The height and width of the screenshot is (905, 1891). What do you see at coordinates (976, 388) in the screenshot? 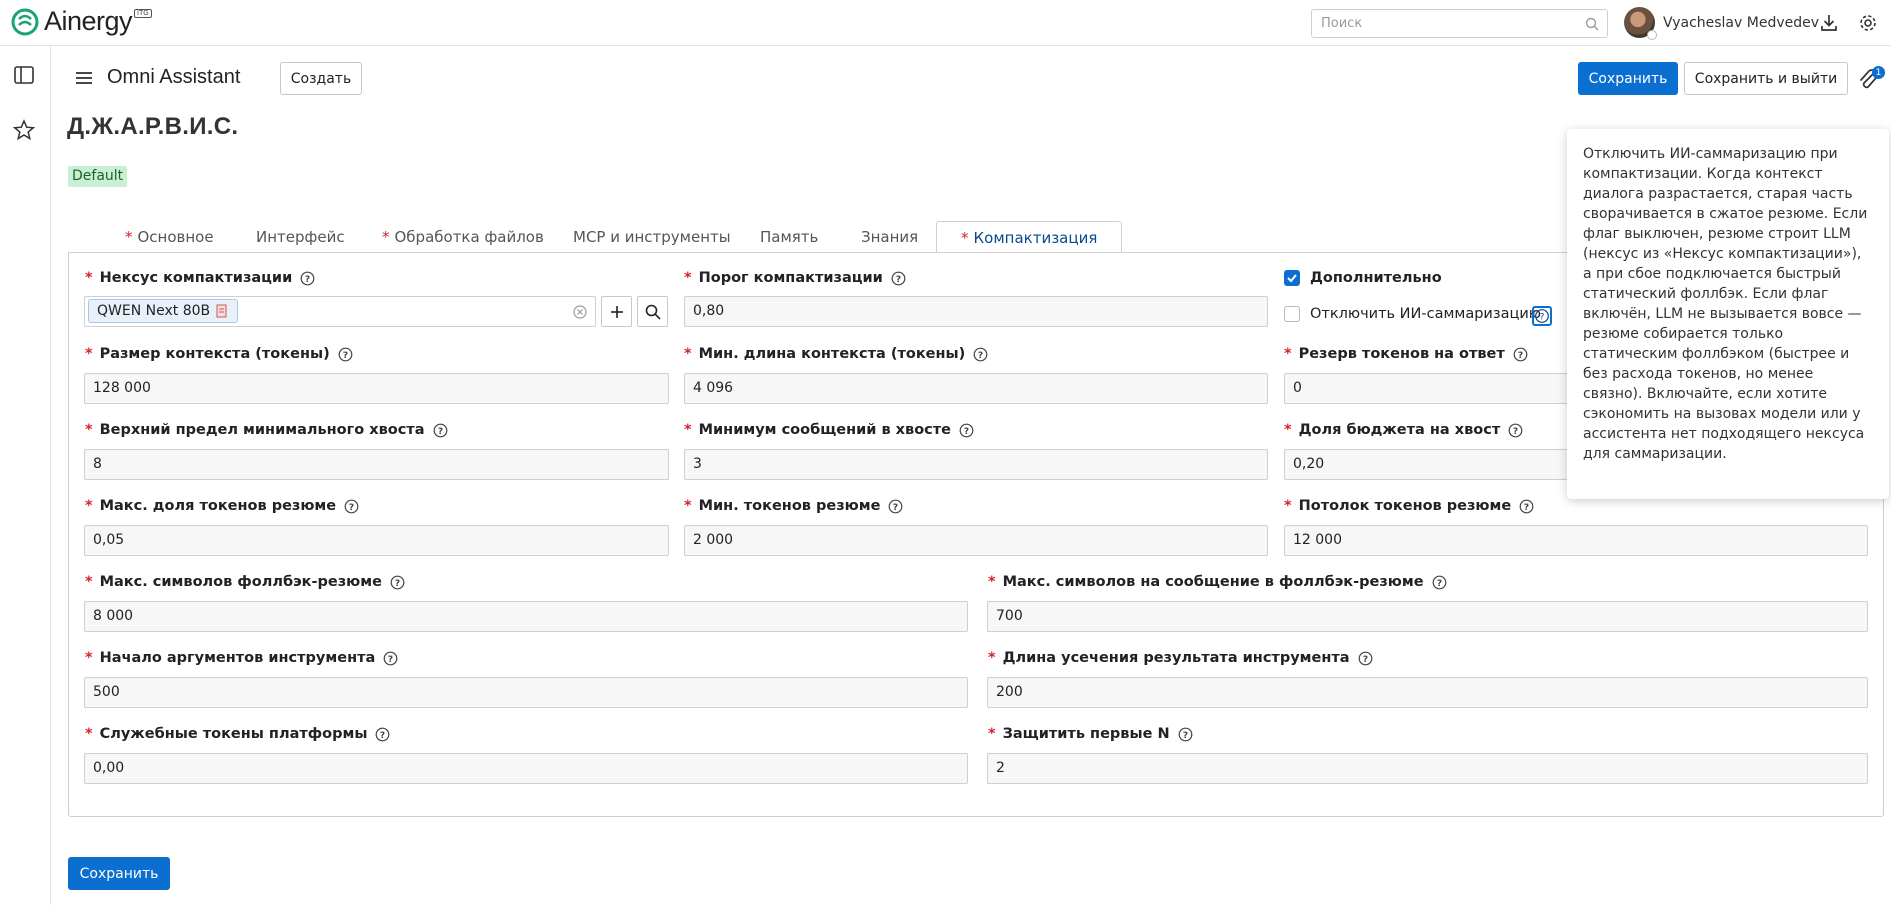
I see `min-context-input: 4 096` at bounding box center [976, 388].